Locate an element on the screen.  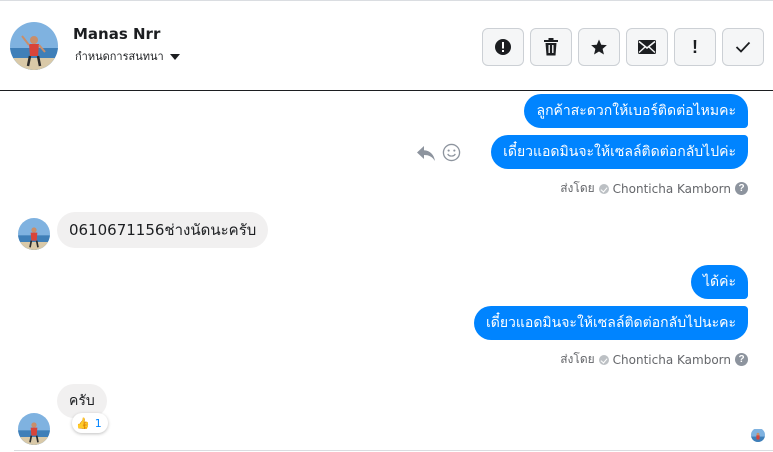
thumbs-up-icon: 👍 is located at coordinates (83, 423).